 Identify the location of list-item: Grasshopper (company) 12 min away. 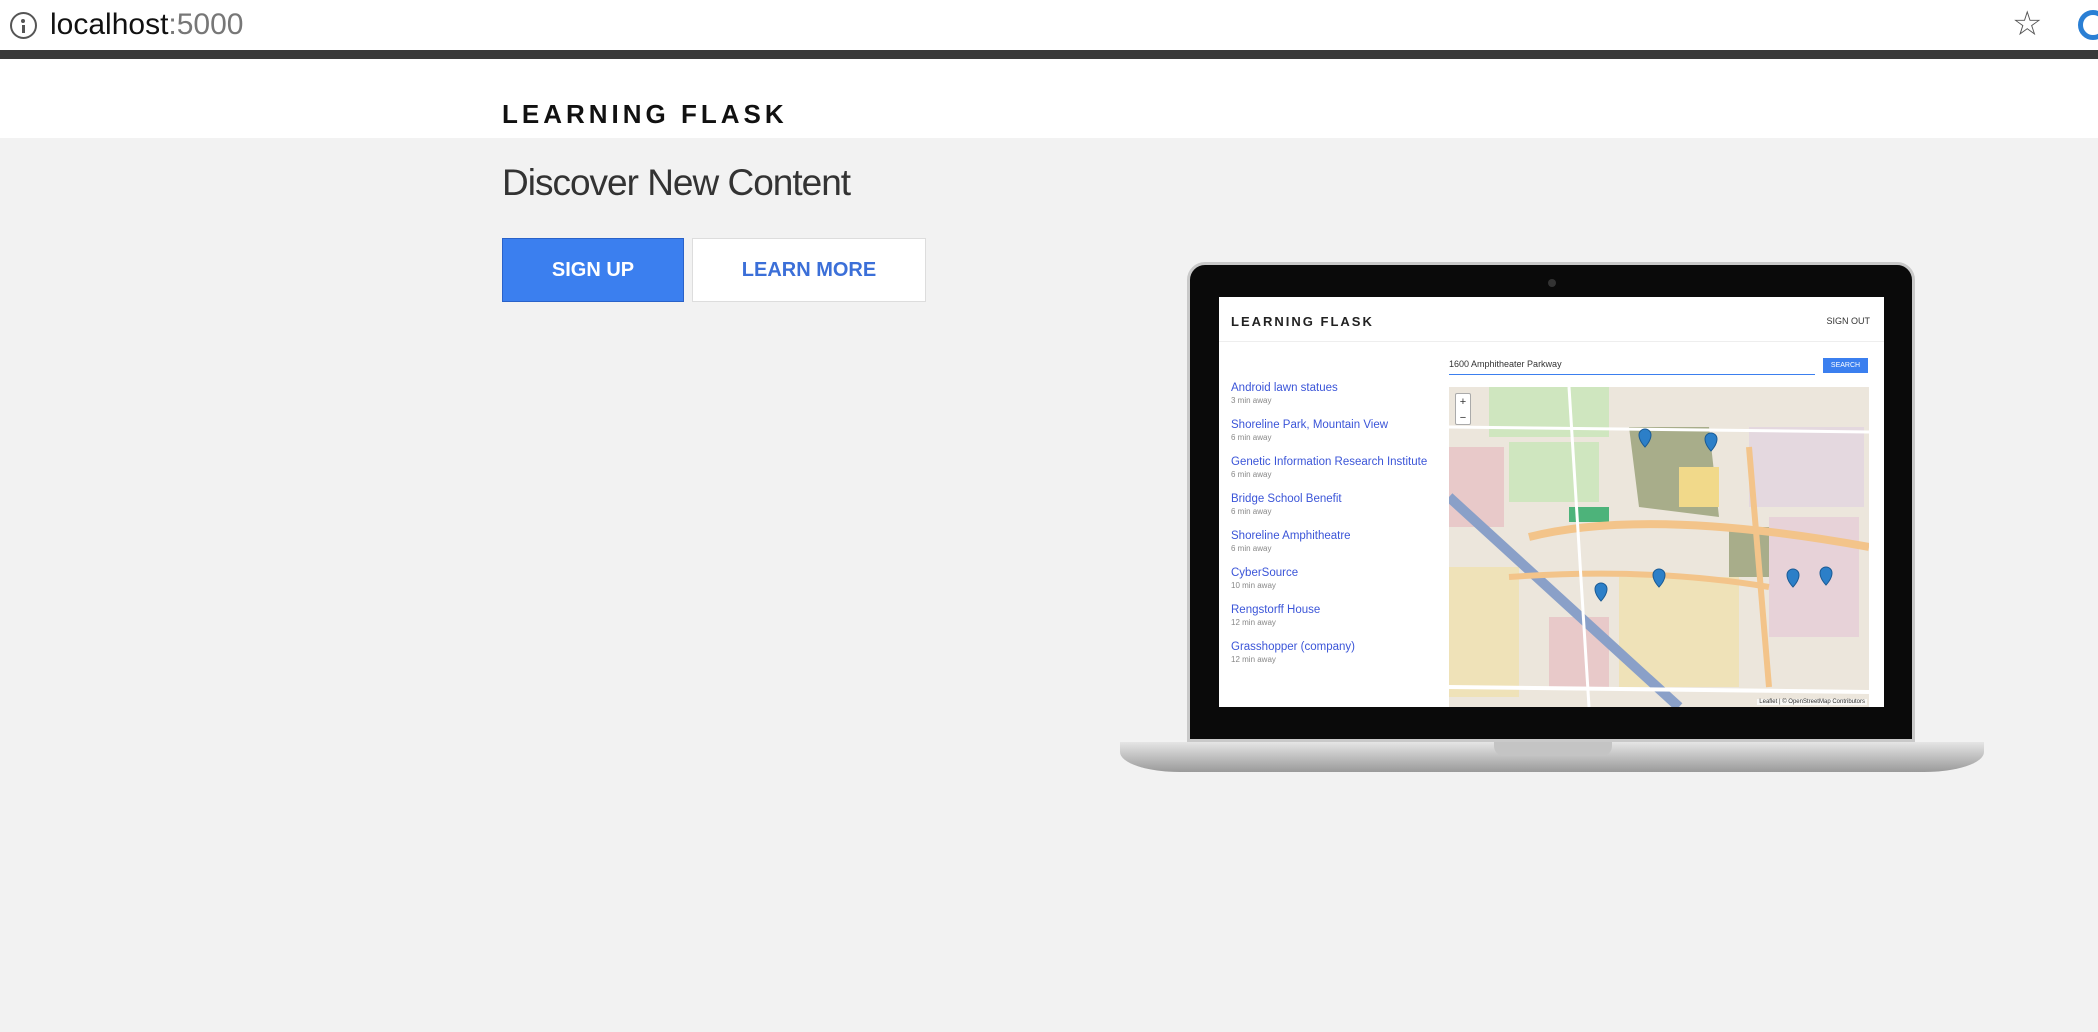
(1336, 652).